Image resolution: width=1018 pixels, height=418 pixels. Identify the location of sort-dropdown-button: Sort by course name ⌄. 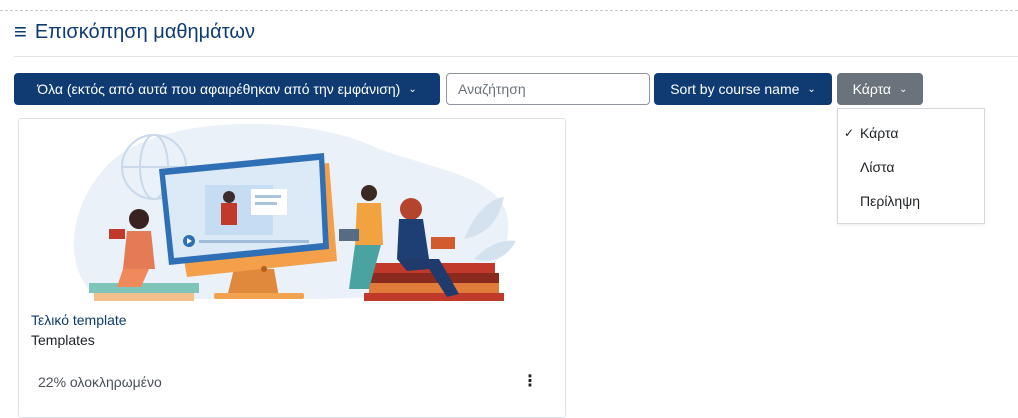
(743, 89).